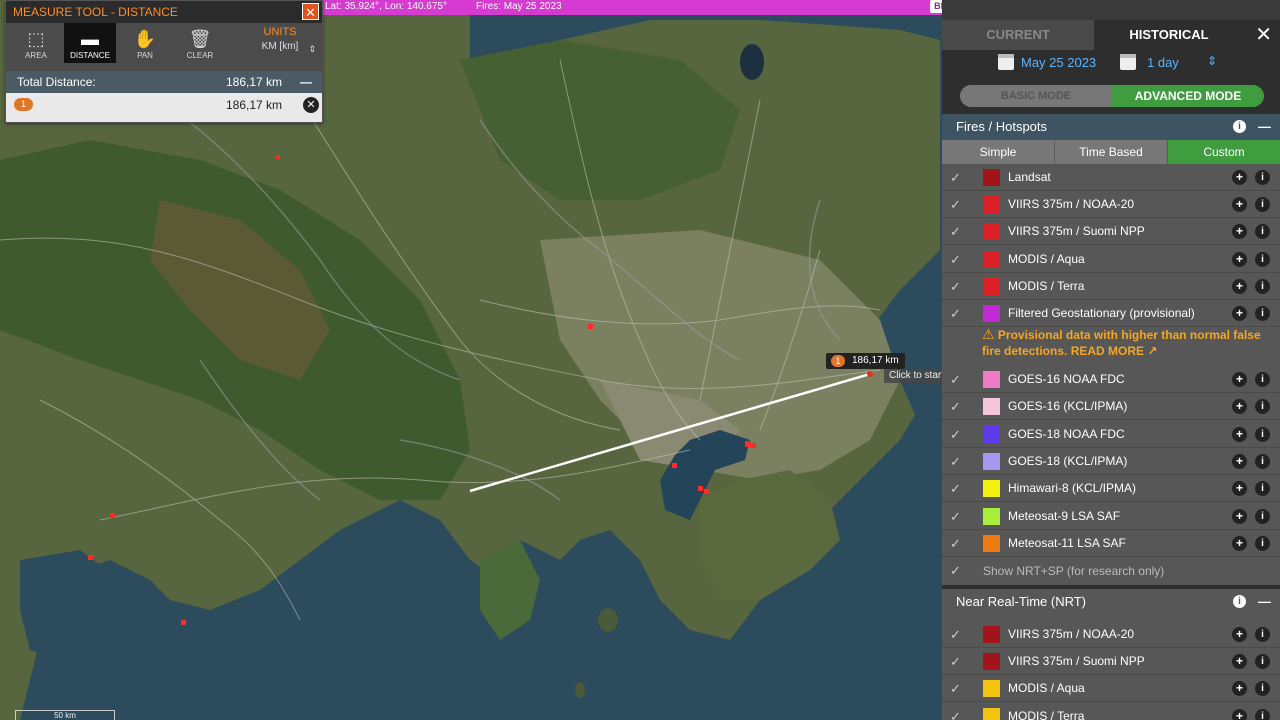  I want to click on tab-time-based: Time Based, so click(1111, 152).